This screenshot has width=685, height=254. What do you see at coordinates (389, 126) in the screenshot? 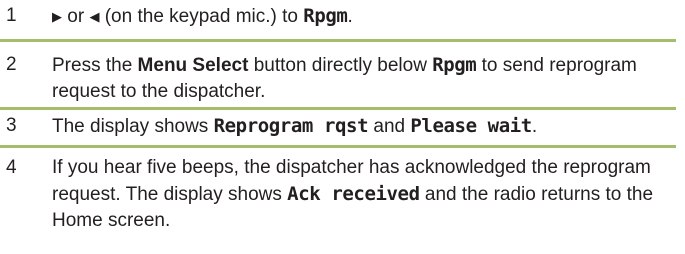
I see `step-text-part: and` at bounding box center [389, 126].